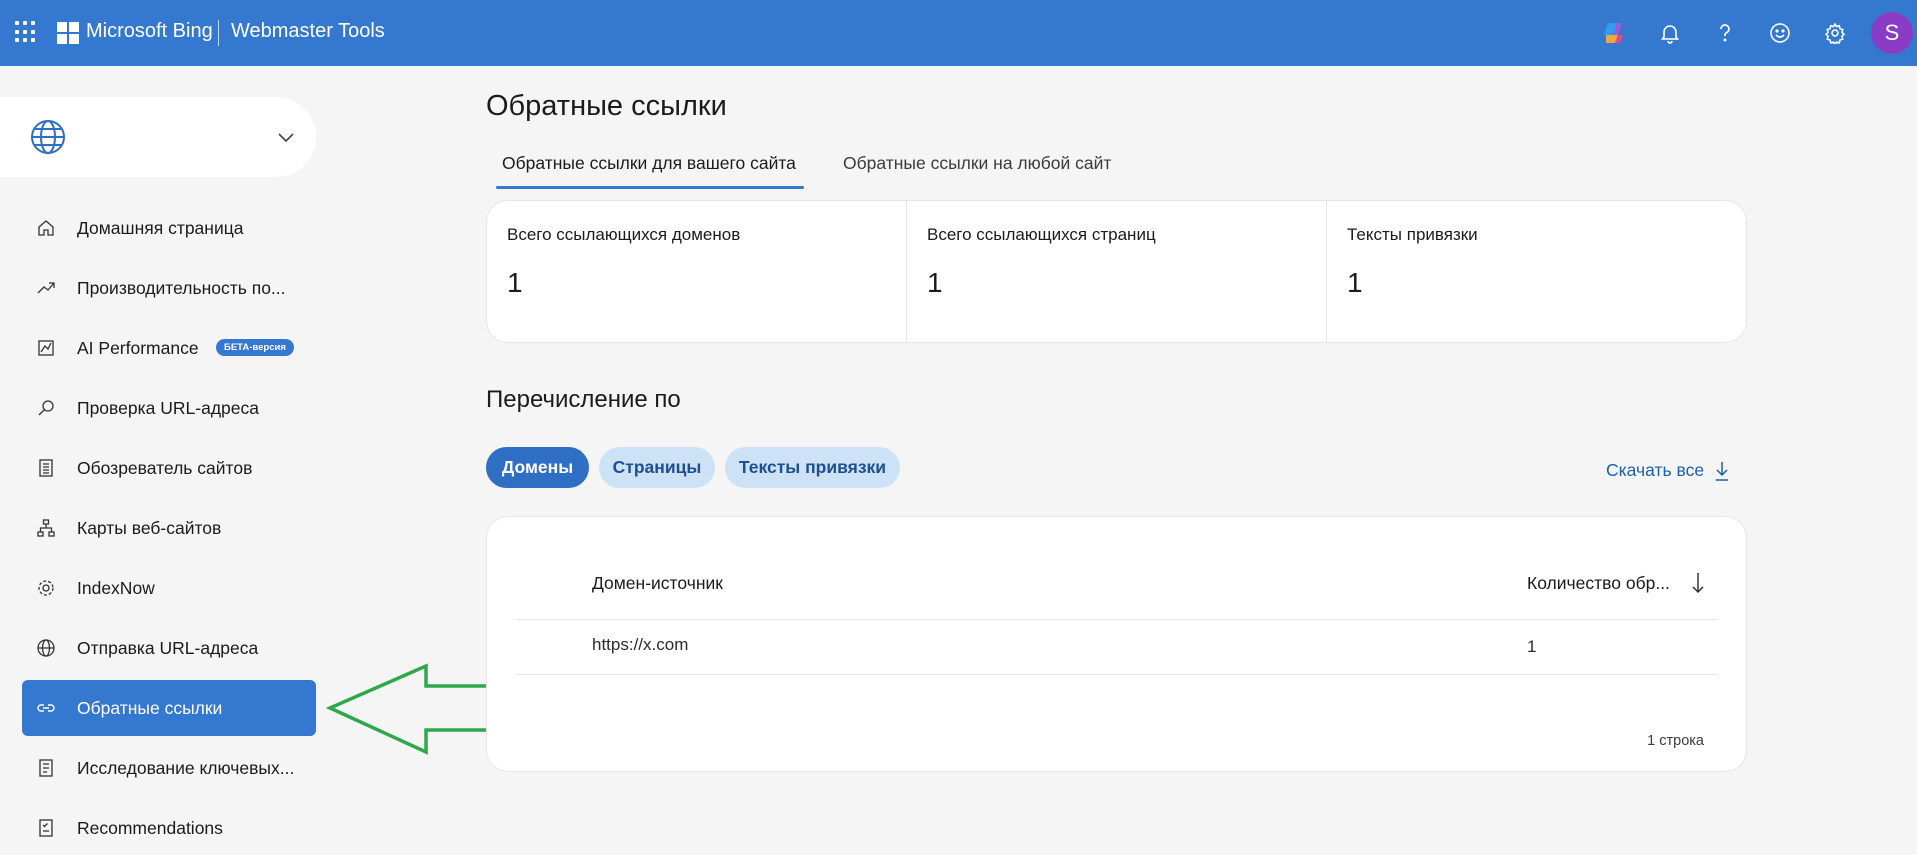  I want to click on brand-name: Microsoft Bing, so click(149, 31).